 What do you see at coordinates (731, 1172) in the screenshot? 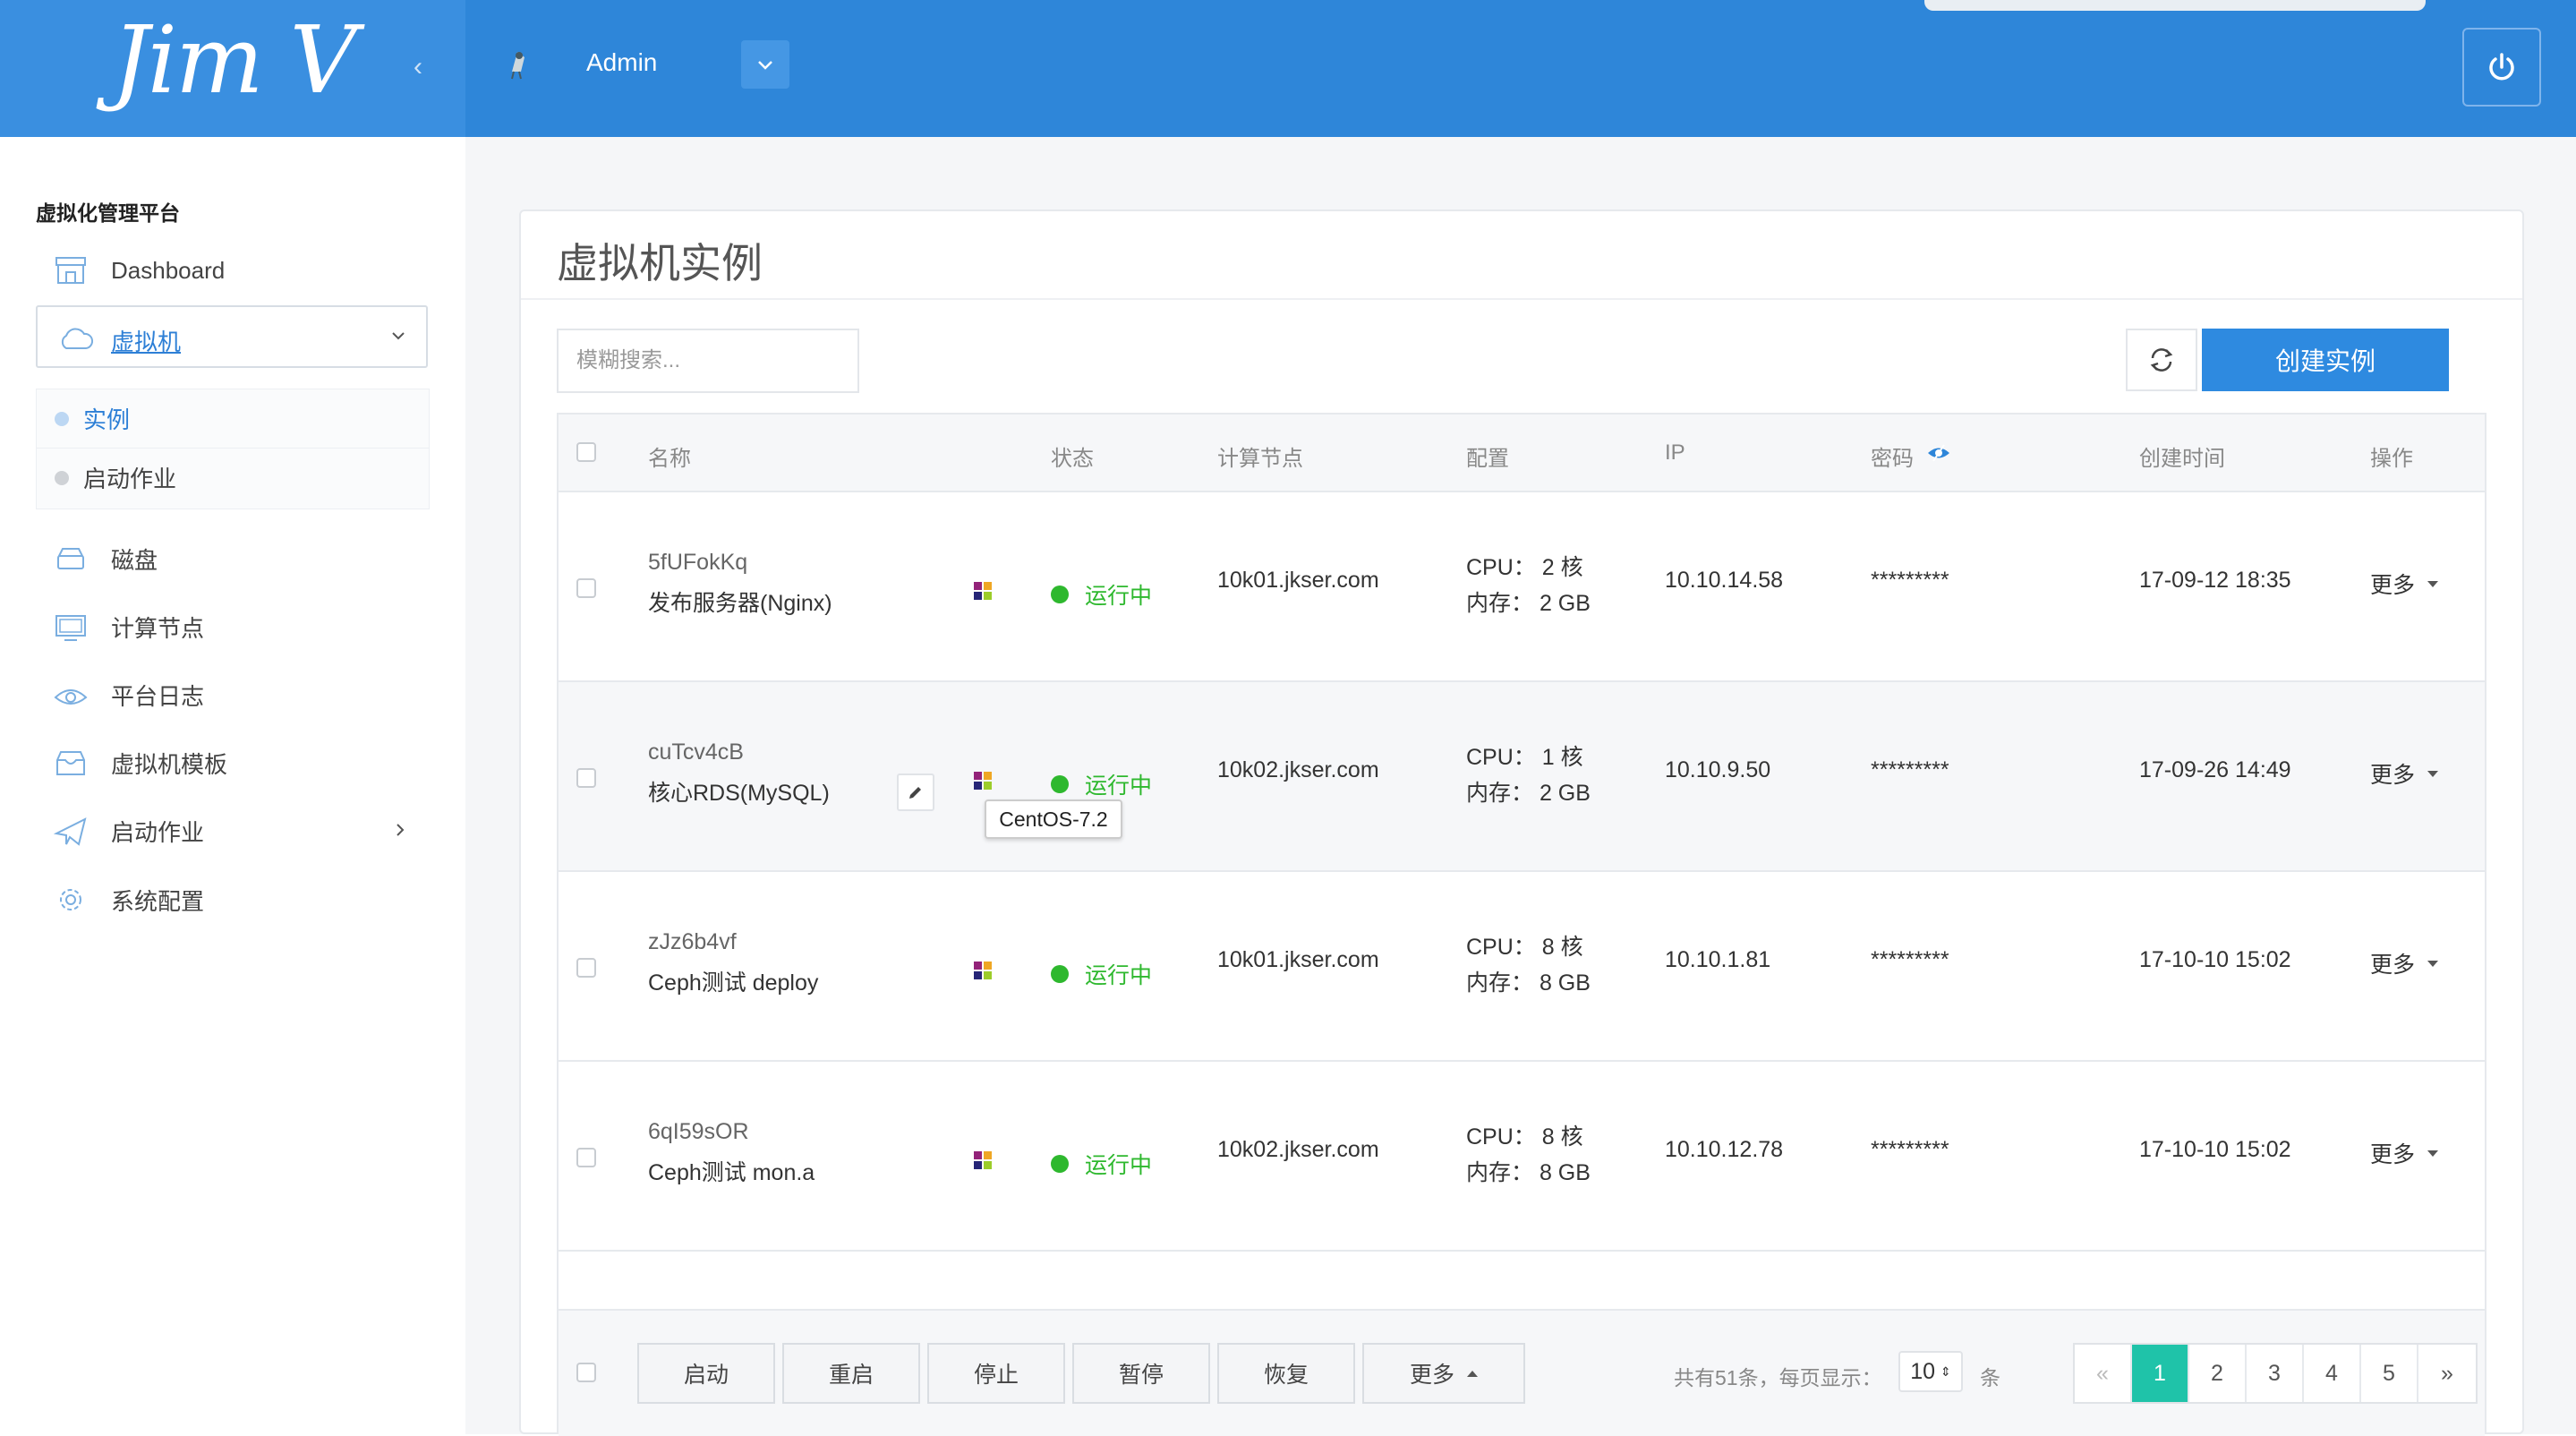
I see `instance-name: Ceph测试 mon.a` at bounding box center [731, 1172].